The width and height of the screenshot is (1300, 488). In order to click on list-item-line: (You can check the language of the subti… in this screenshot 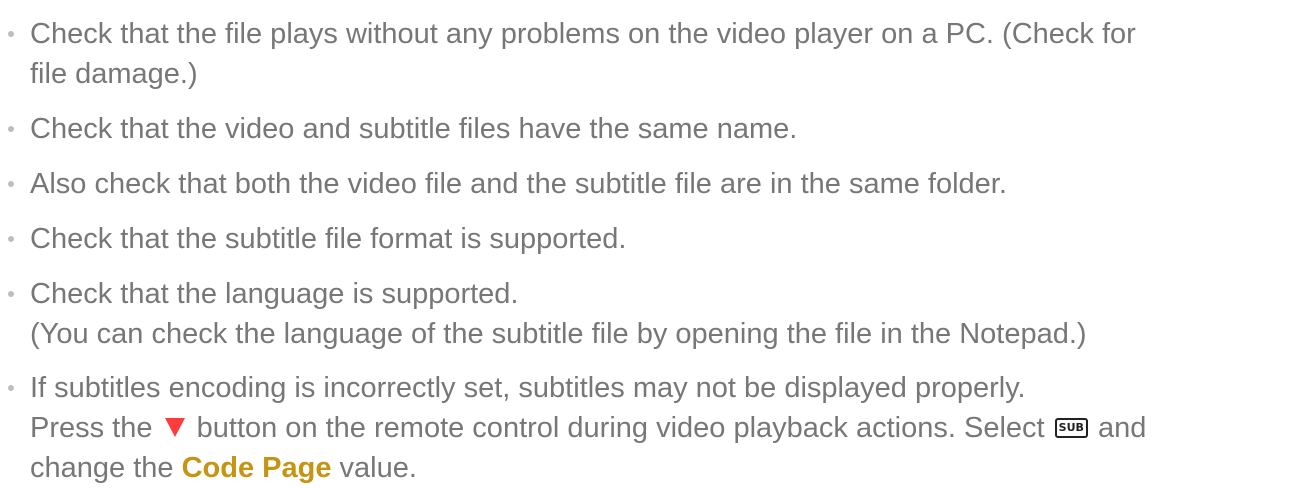, I will do `click(558, 334)`.